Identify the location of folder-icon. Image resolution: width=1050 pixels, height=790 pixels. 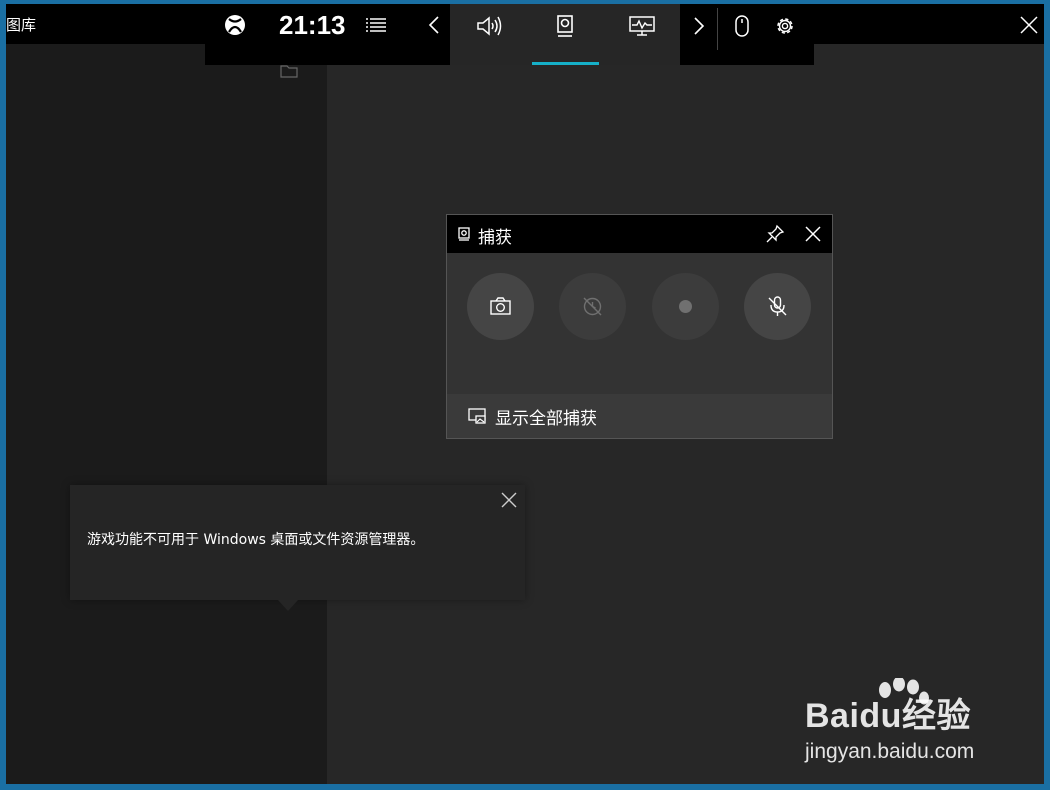
(289, 71).